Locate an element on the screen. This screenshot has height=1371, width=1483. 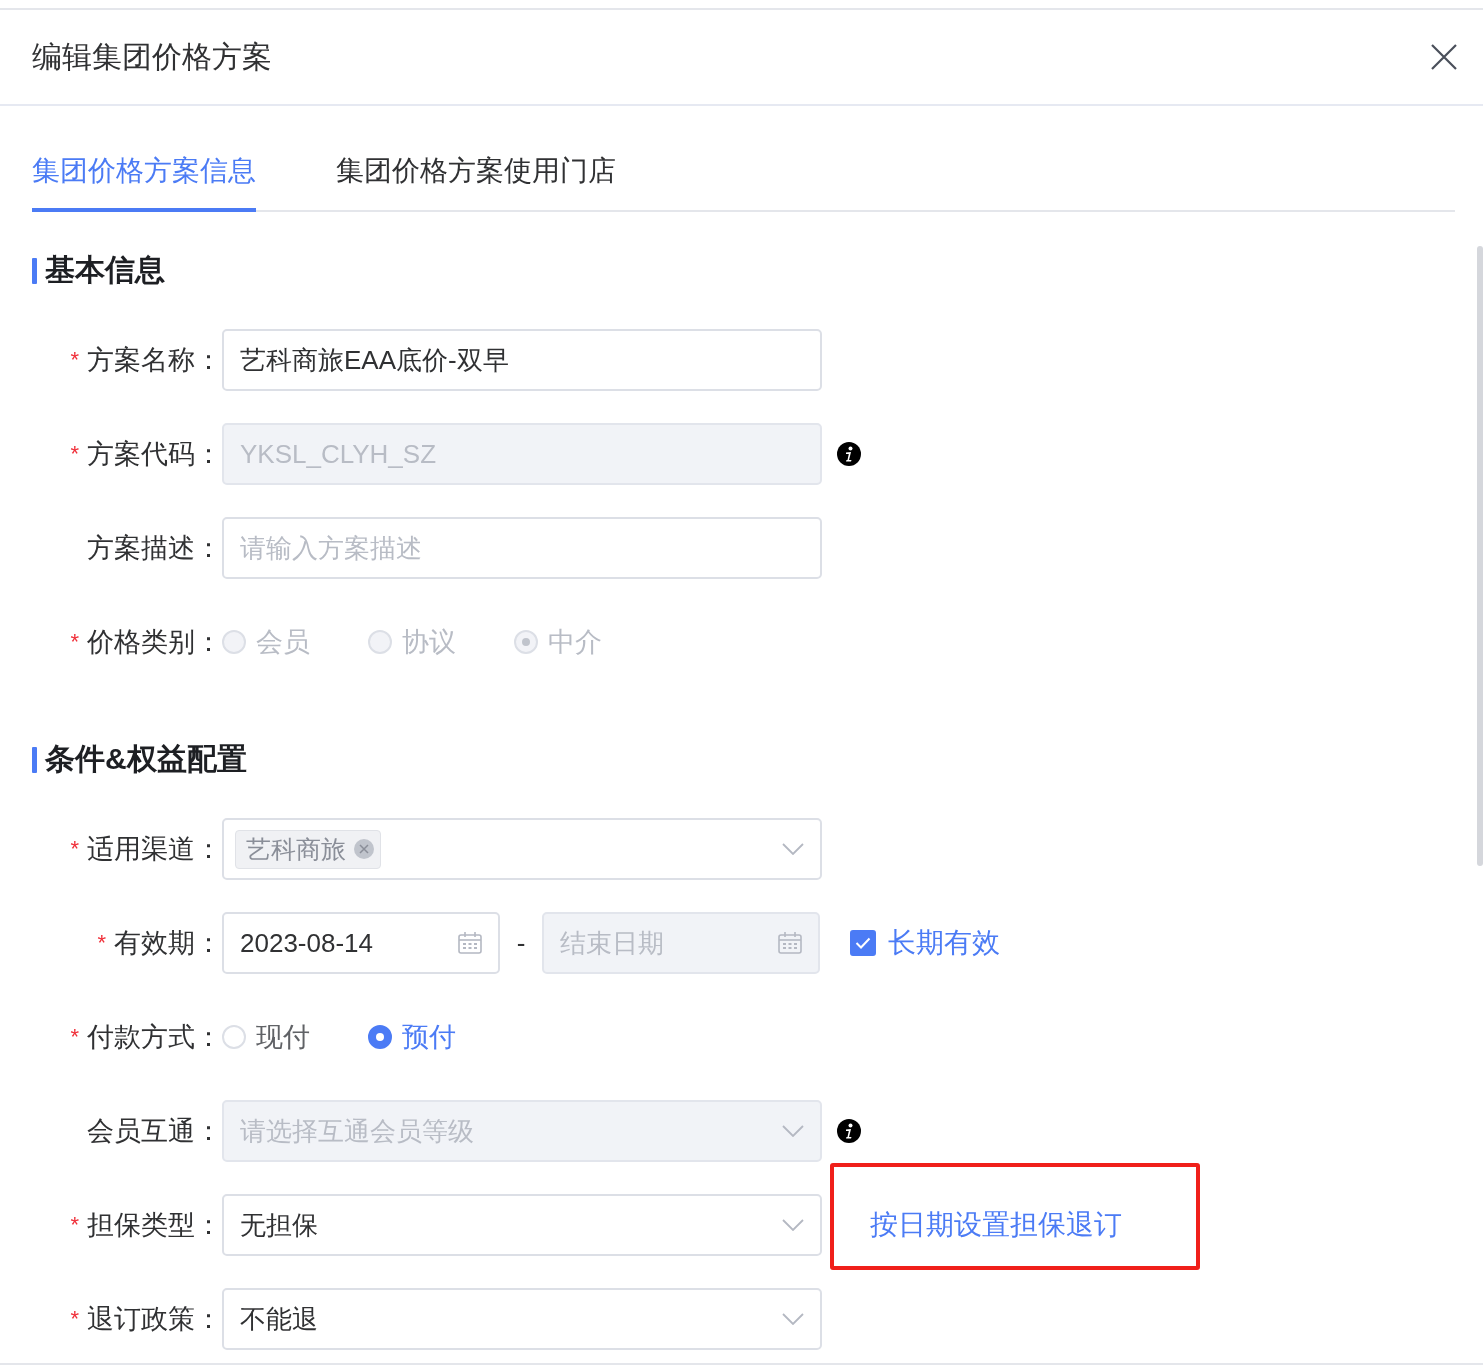
remove-icon is located at coordinates (364, 849).